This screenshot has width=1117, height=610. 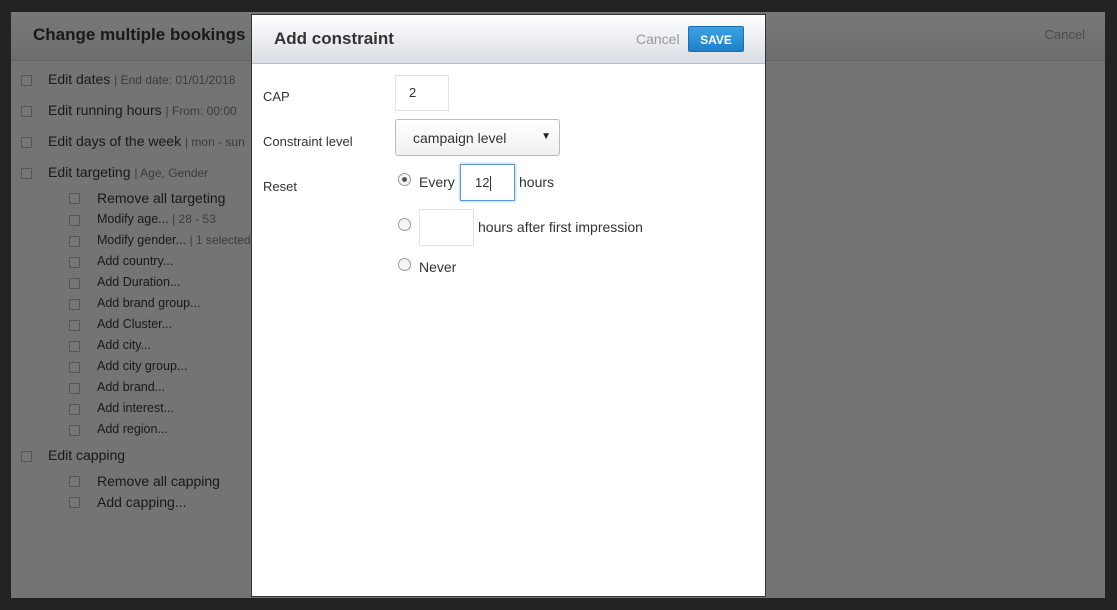 What do you see at coordinates (716, 39) in the screenshot?
I see `save-button: SAVE` at bounding box center [716, 39].